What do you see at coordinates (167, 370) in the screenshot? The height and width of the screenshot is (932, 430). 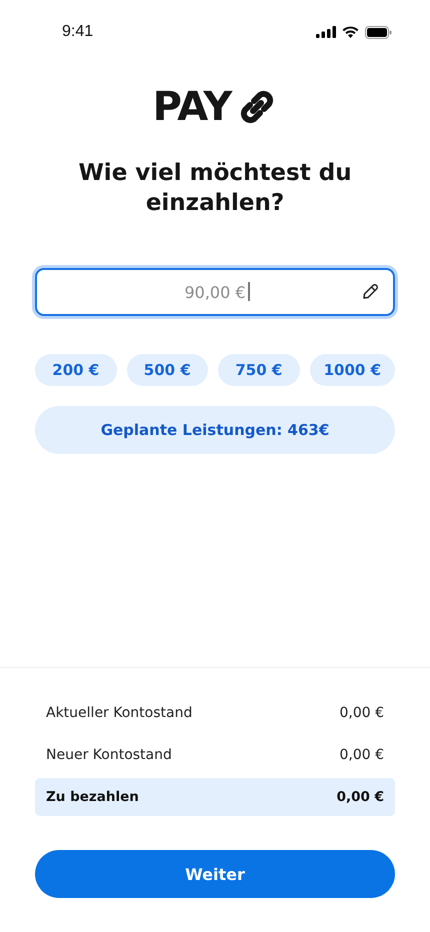 I see `amount-chip: 500 €` at bounding box center [167, 370].